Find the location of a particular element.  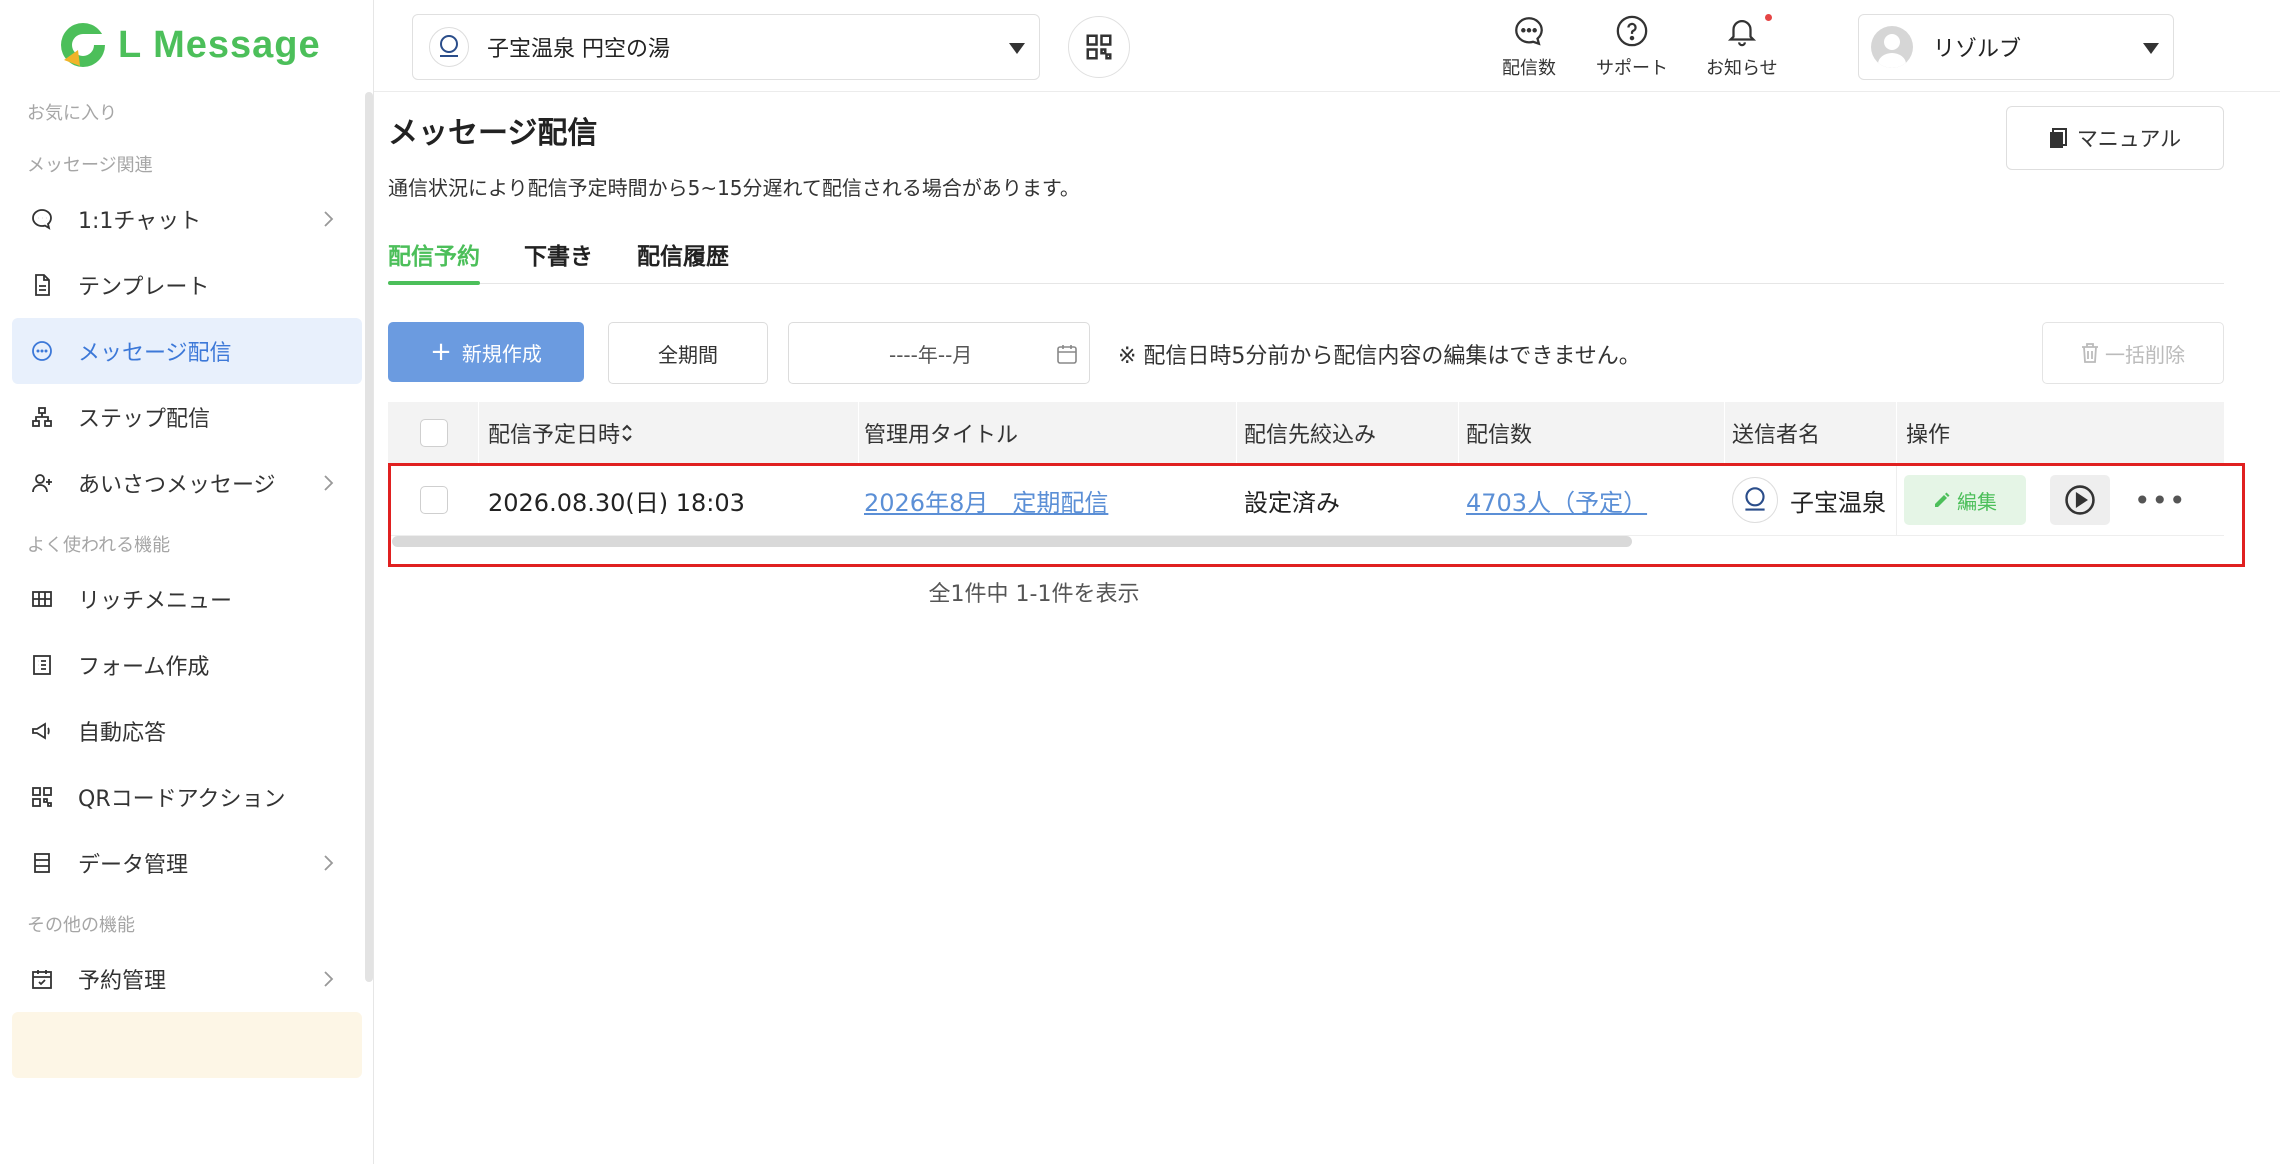

logo-icon is located at coordinates (83, 45).